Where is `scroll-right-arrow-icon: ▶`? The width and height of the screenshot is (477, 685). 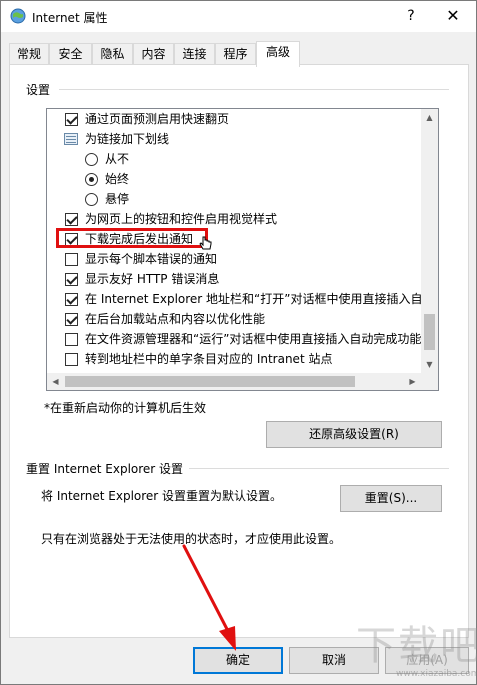
scroll-right-arrow-icon: ▶ is located at coordinates (412, 381).